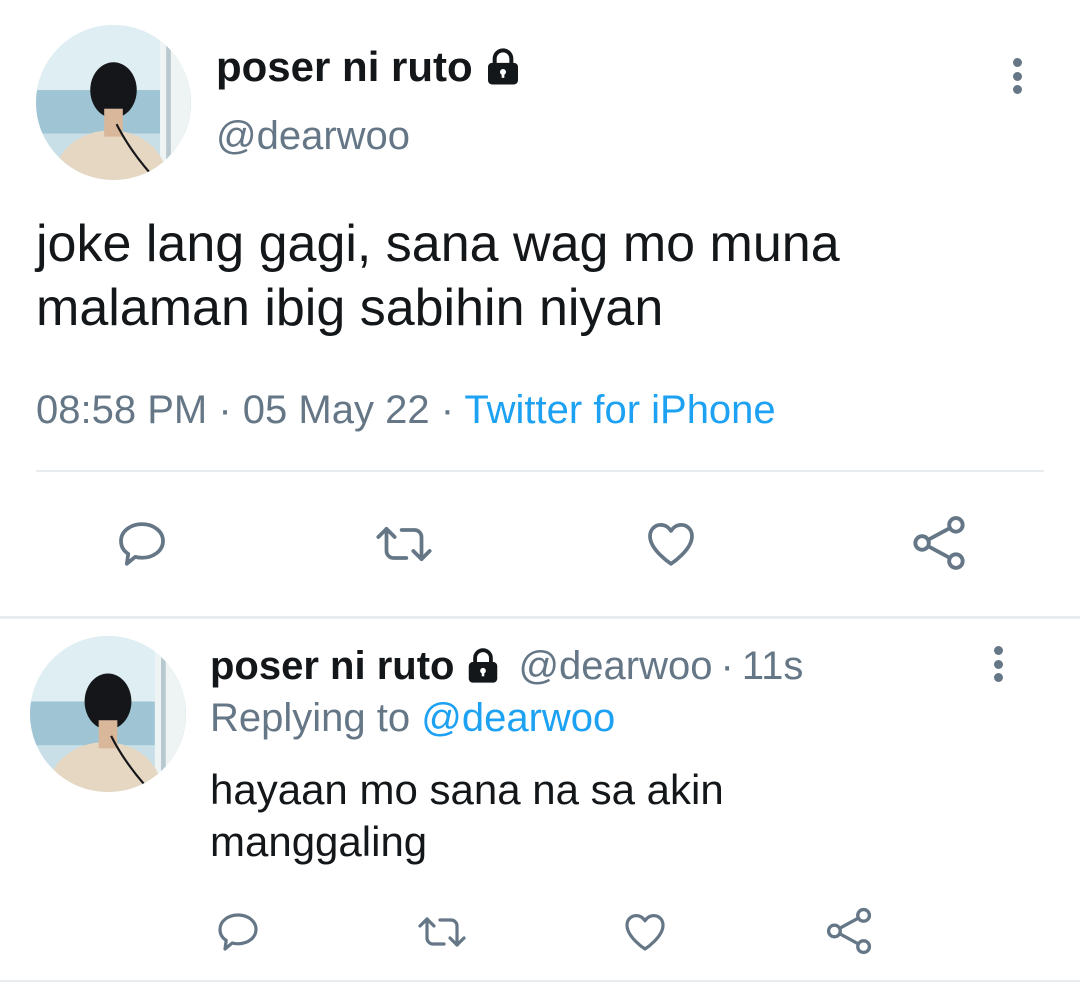 Image resolution: width=1080 pixels, height=984 pixels. What do you see at coordinates (438, 244) in the screenshot?
I see `tweet-text-line: joke lang gagi, sana wag mo muna` at bounding box center [438, 244].